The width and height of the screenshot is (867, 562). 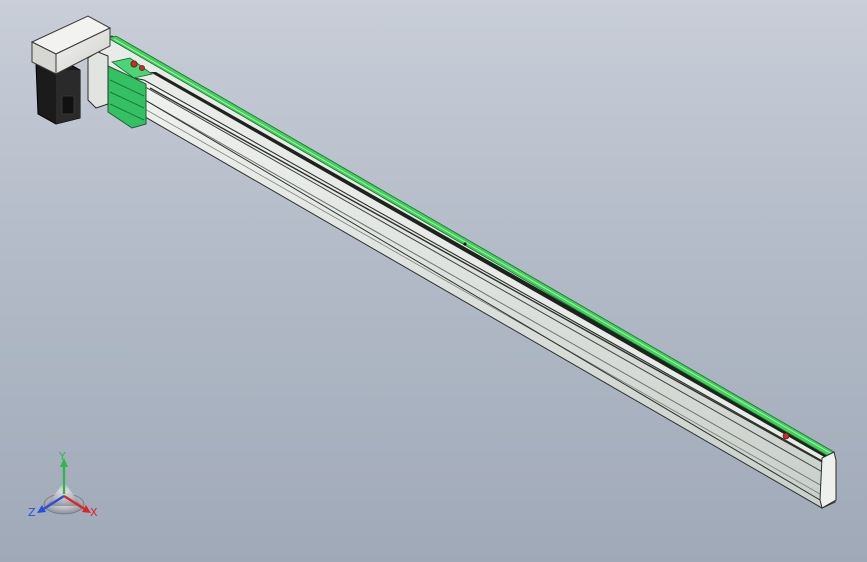 I want to click on y-axis-label: Y, so click(x=62, y=456).